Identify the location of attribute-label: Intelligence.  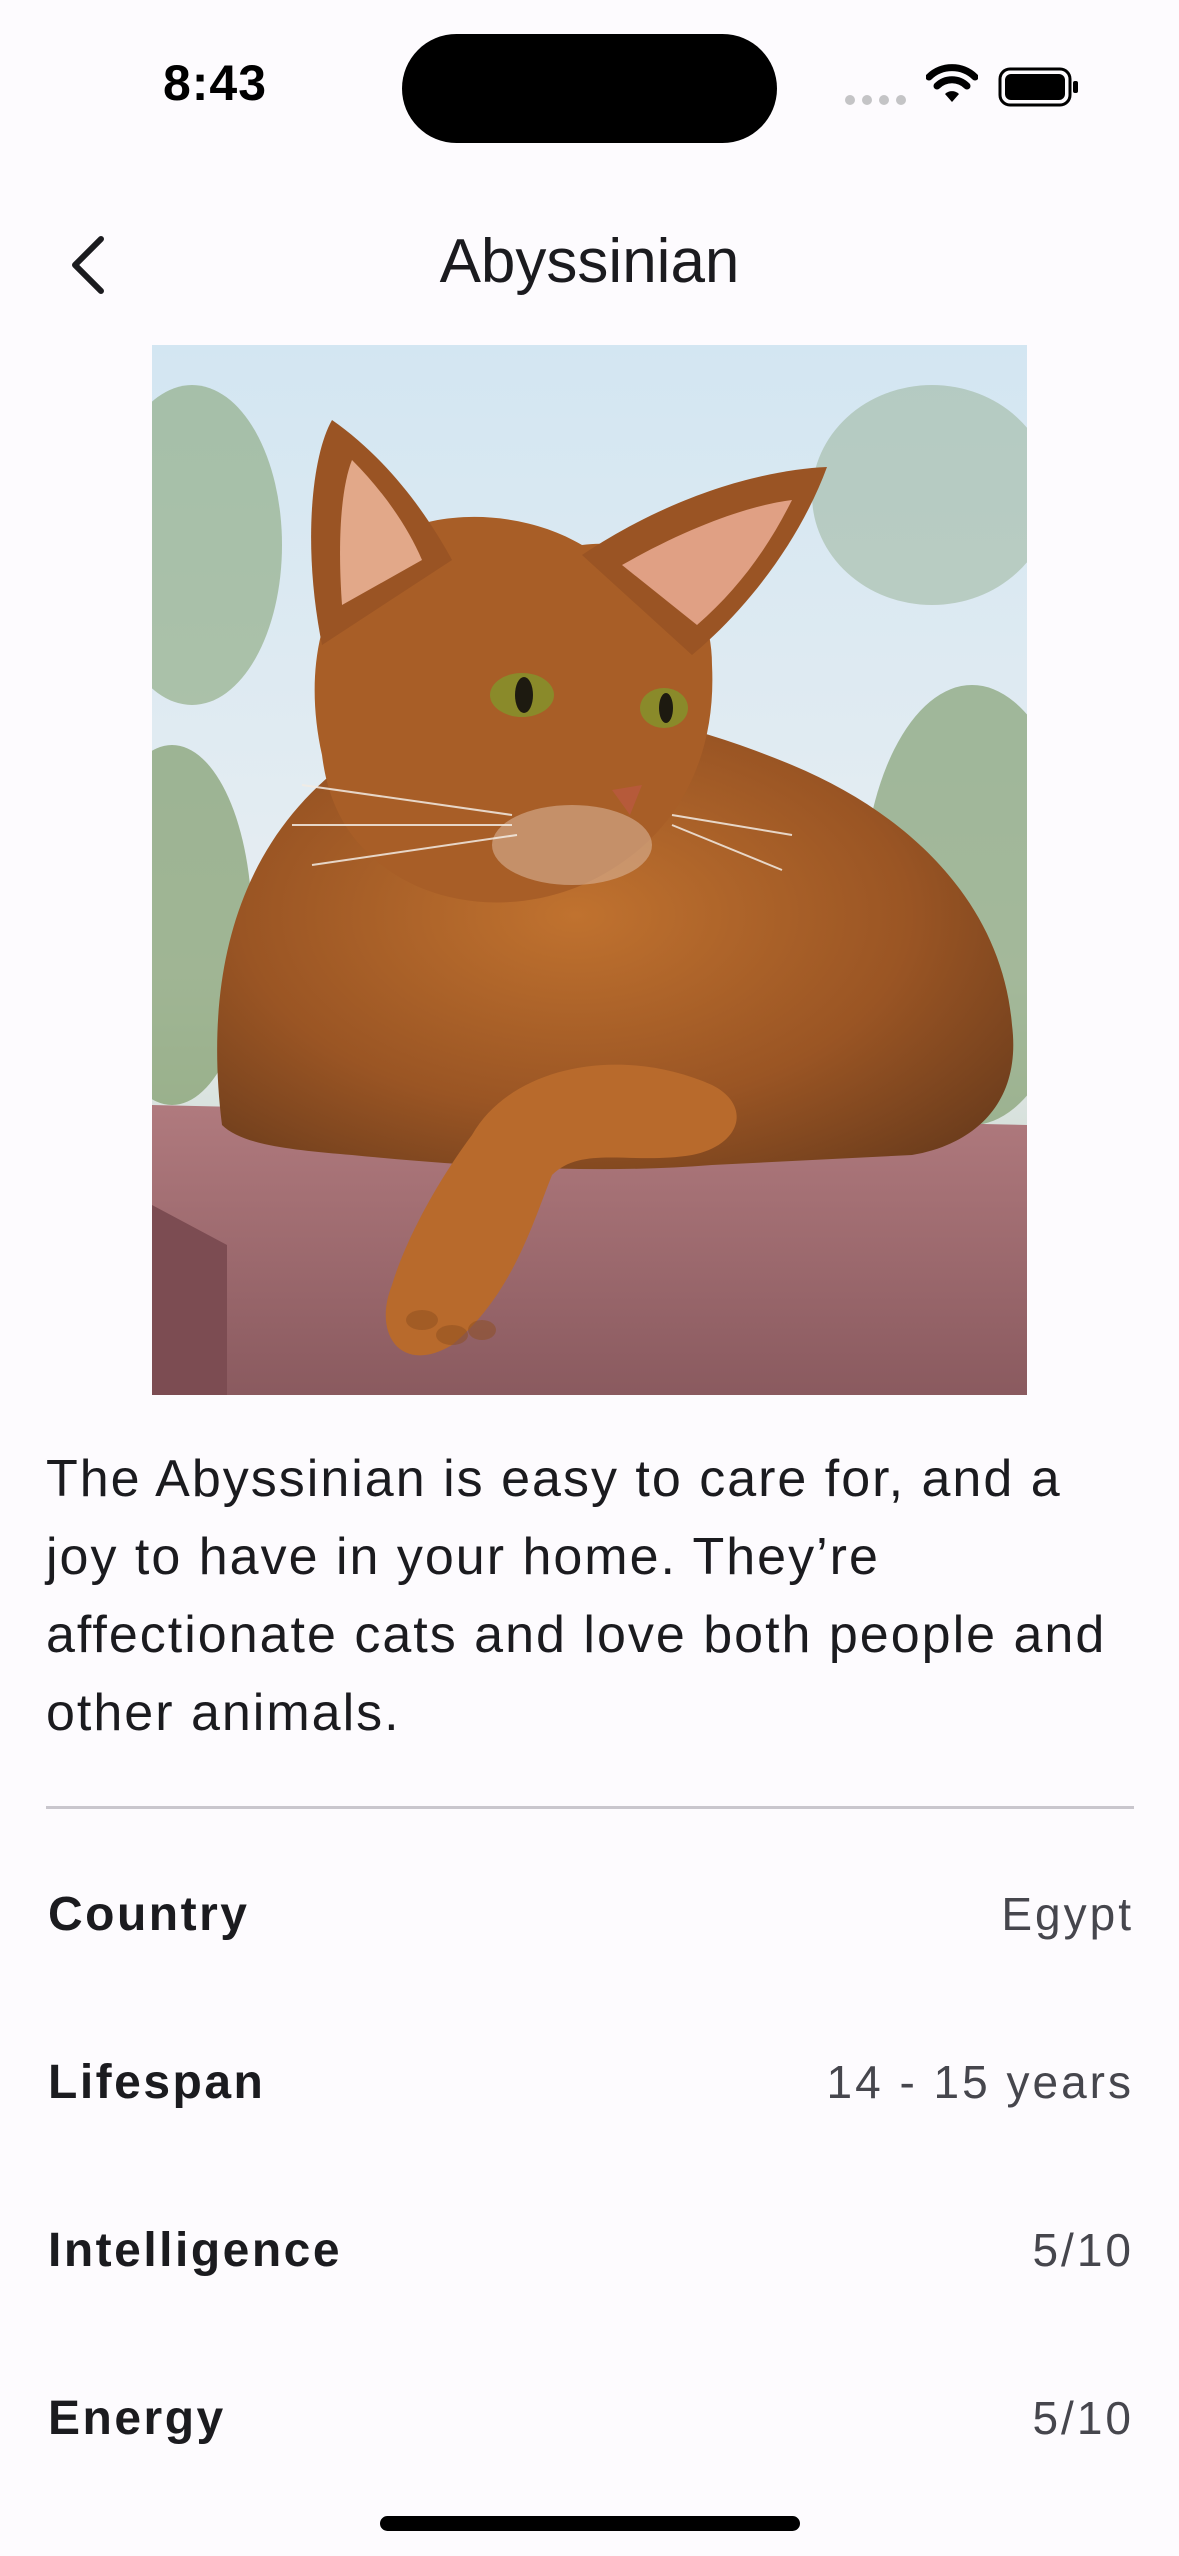
(195, 2250).